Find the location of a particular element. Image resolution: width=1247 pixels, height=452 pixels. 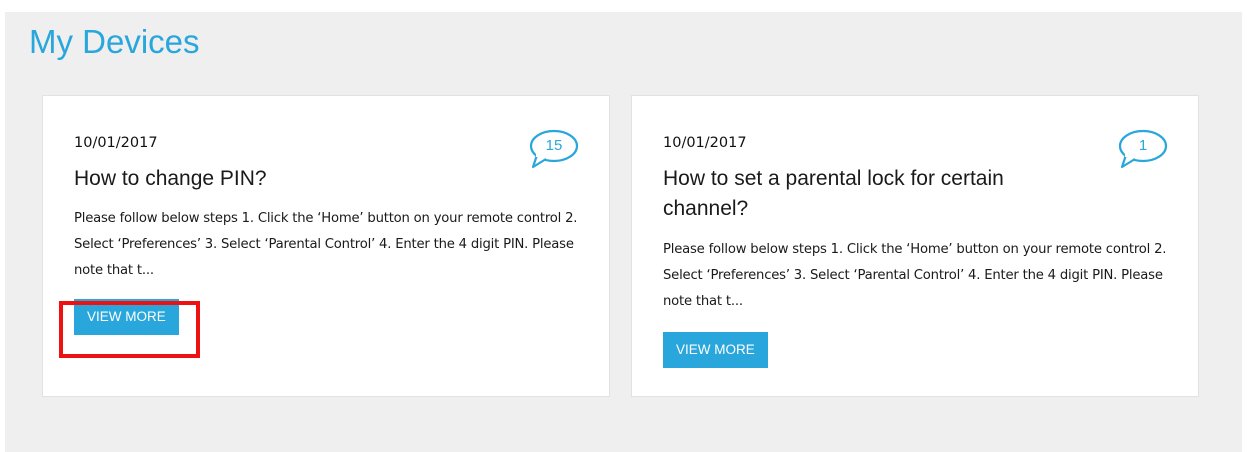

comment-count-badge: 15 is located at coordinates (554, 153).